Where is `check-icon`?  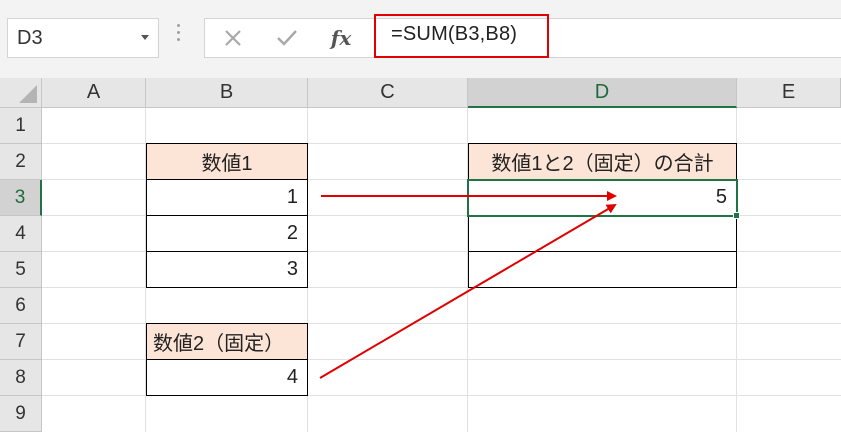 check-icon is located at coordinates (287, 38).